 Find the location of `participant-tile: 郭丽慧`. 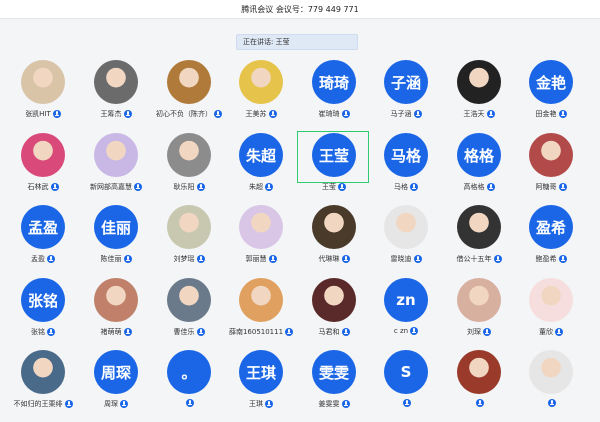

participant-tile: 郭丽慧 is located at coordinates (261, 241).